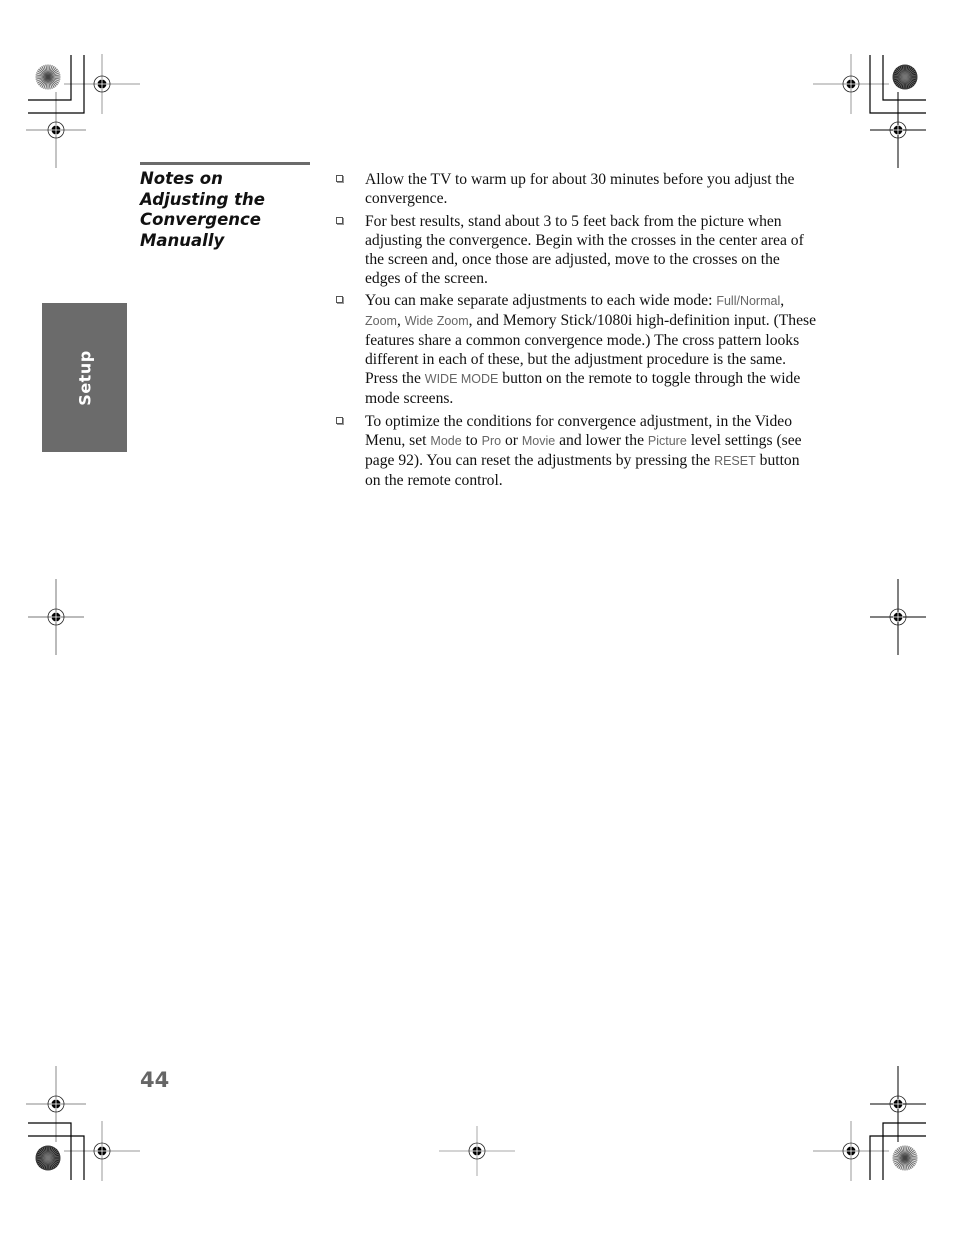  Describe the element at coordinates (200, 219) in the screenshot. I see `heading-line: Convergence` at that location.